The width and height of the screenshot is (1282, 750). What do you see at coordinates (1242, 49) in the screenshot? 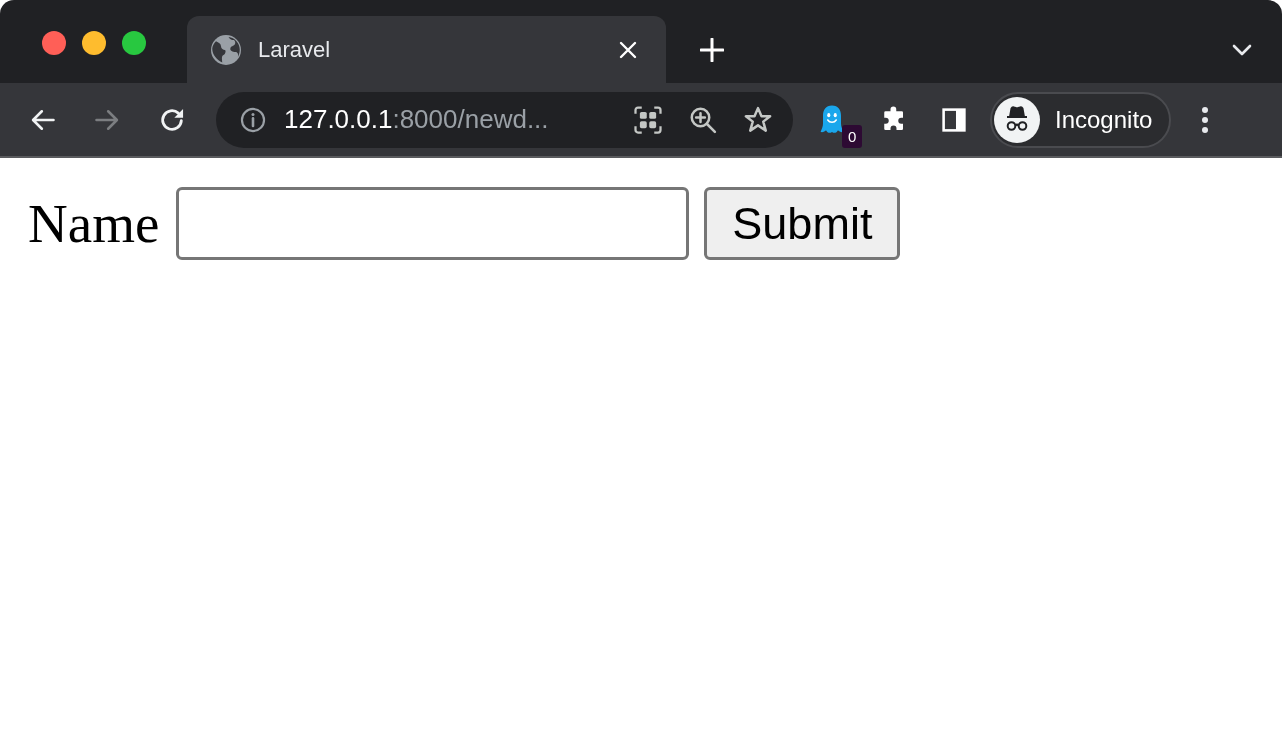
I see `chevron-down-icon` at bounding box center [1242, 49].